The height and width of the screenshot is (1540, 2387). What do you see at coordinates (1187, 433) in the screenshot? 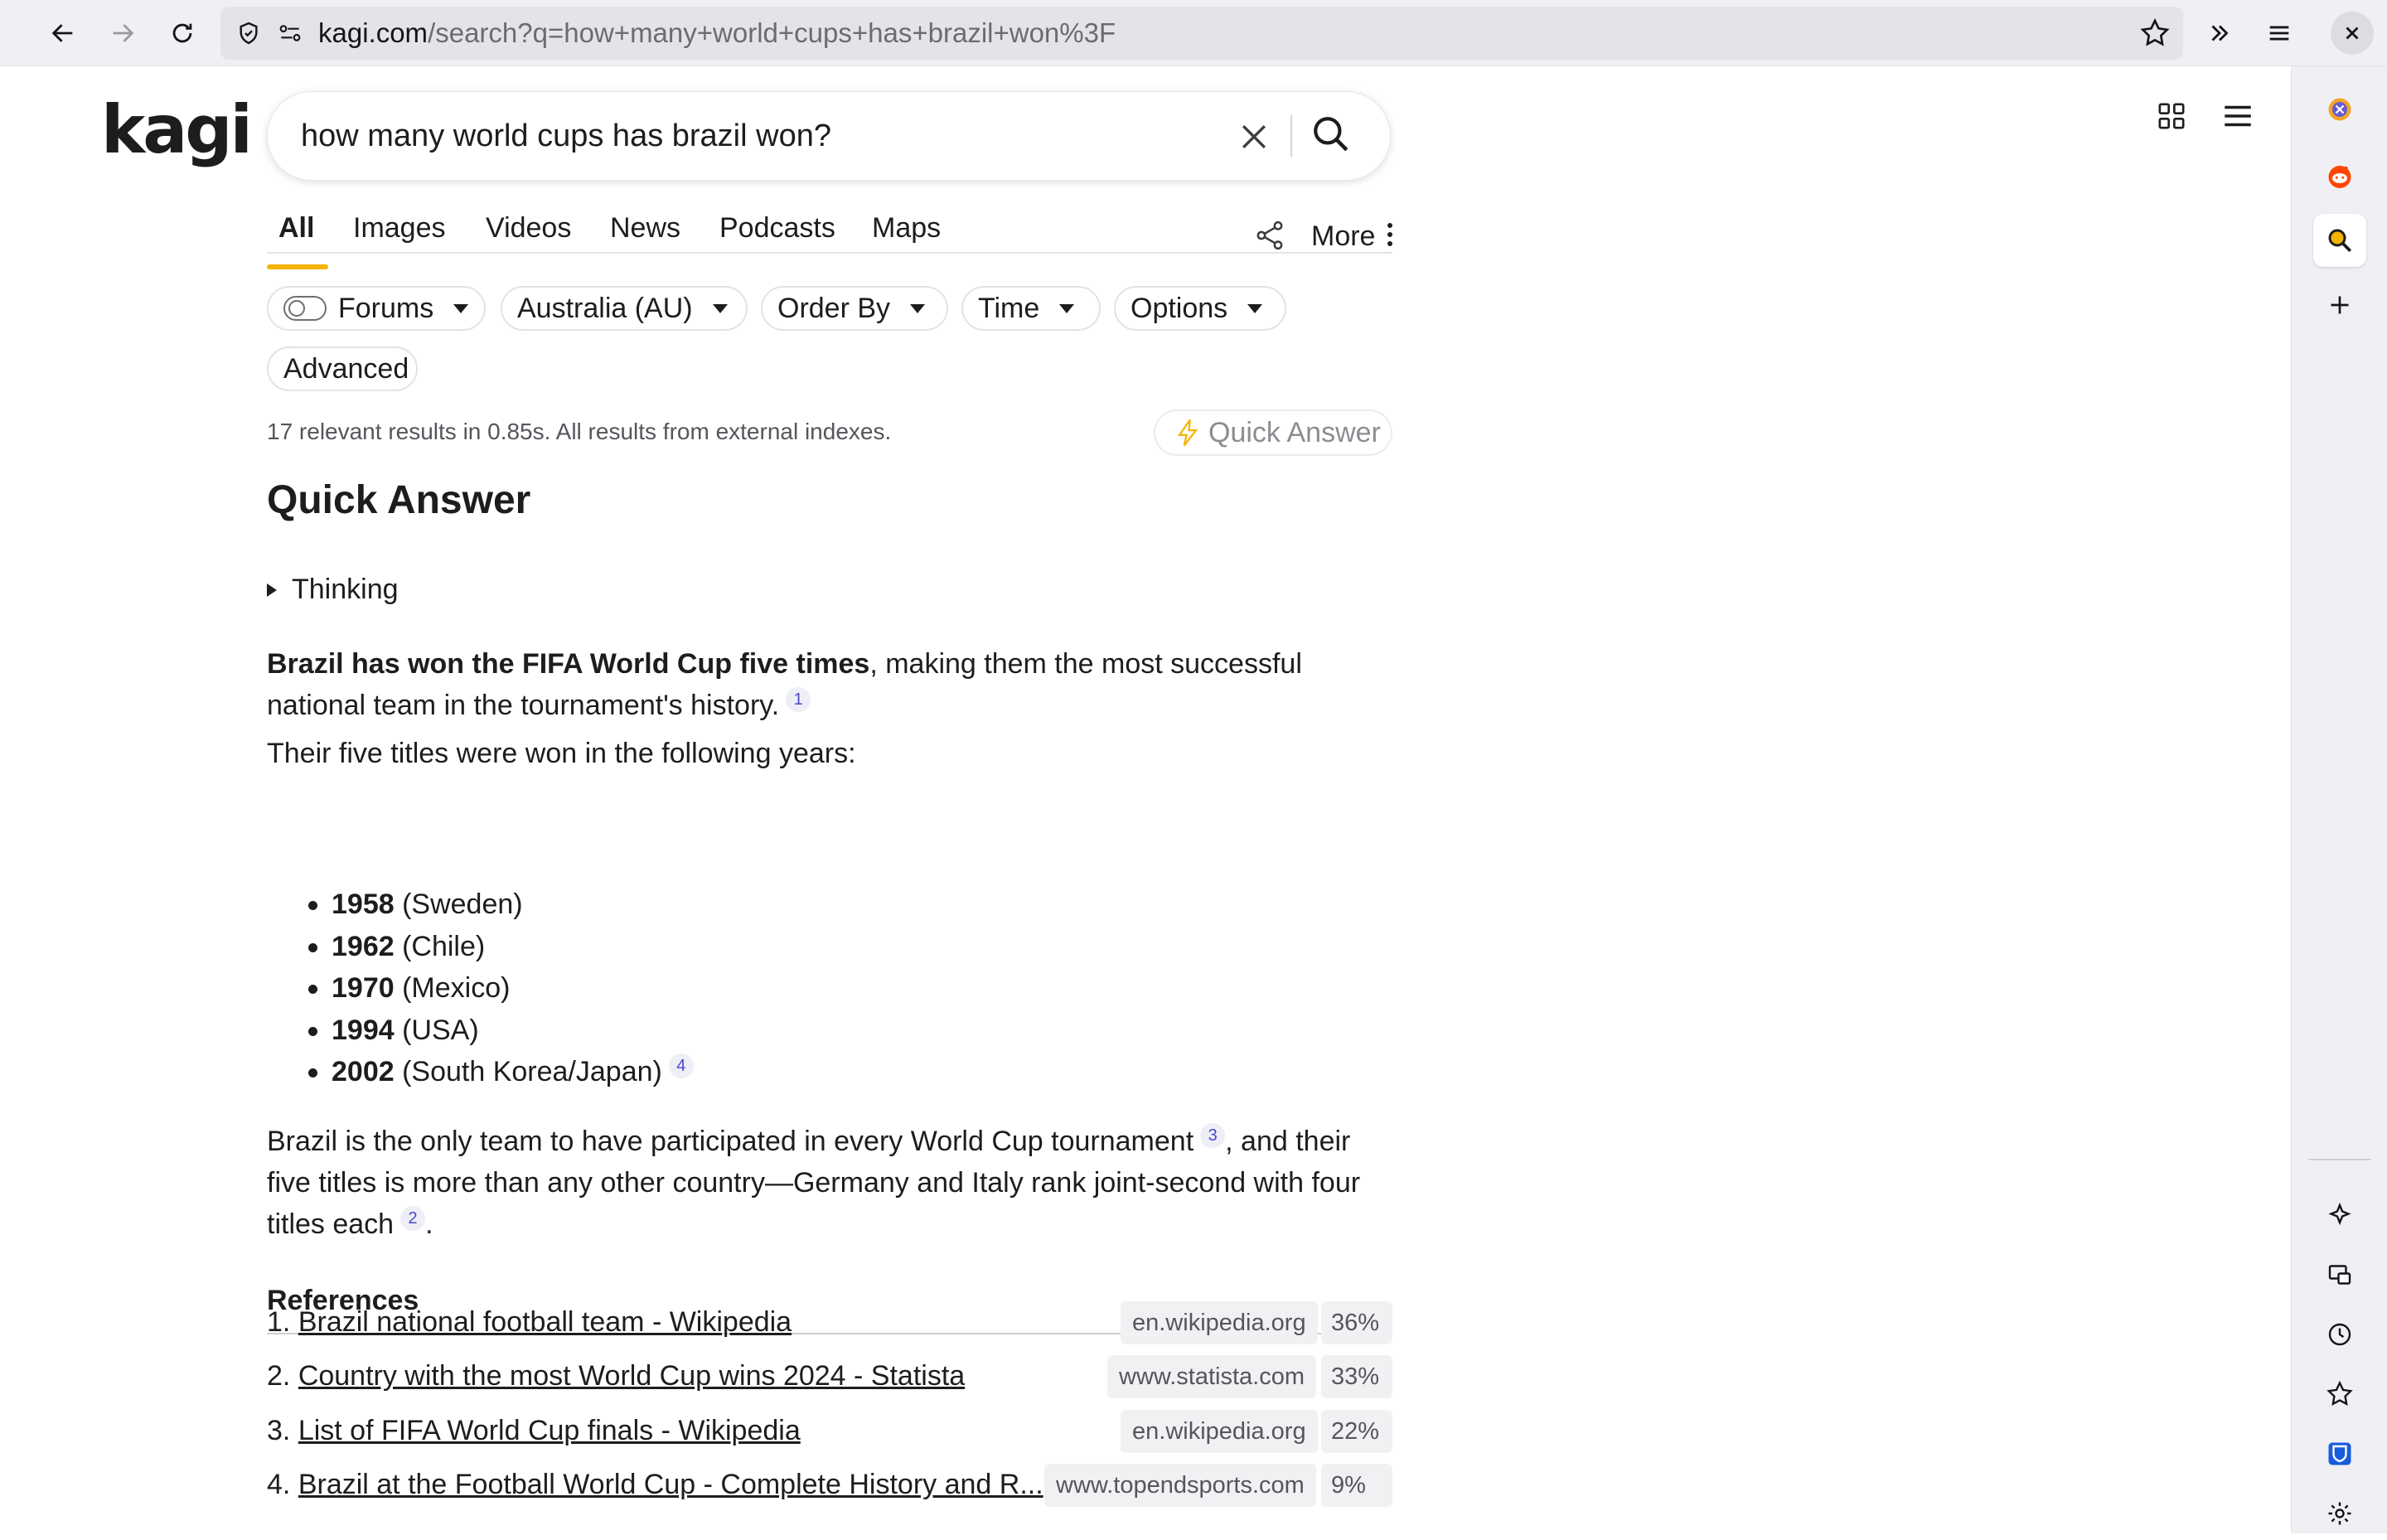
I see `lightning-icon` at bounding box center [1187, 433].